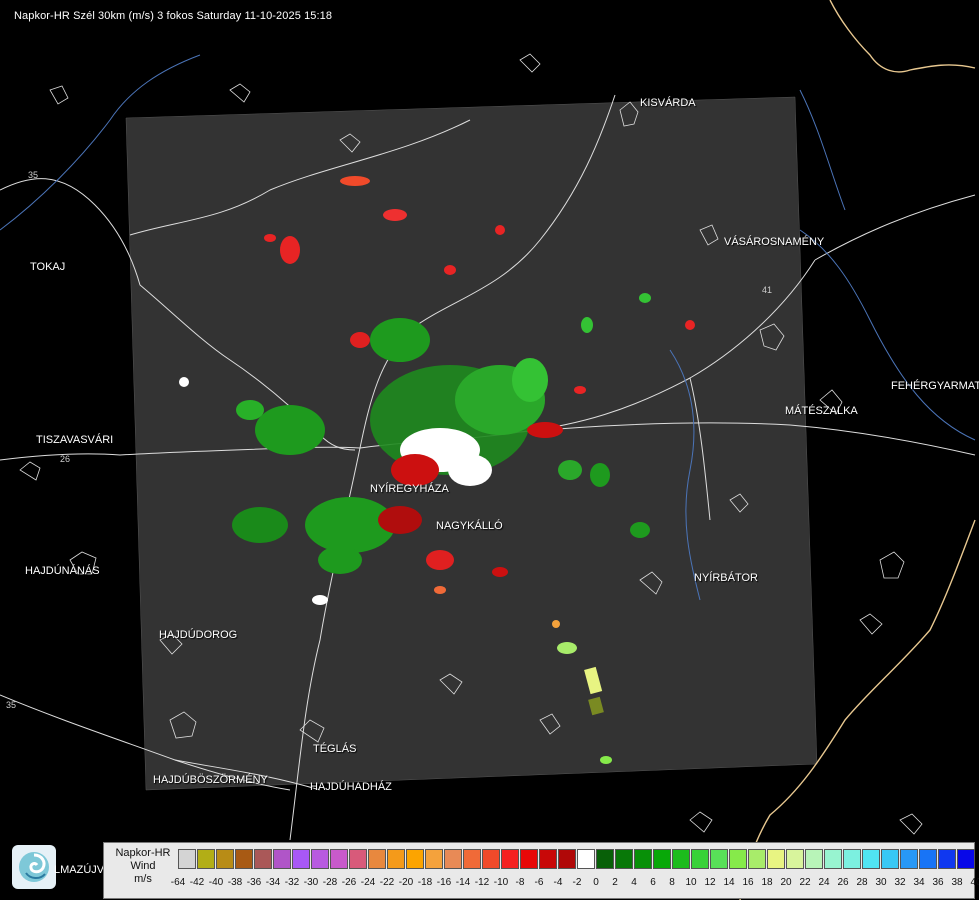 This screenshot has height=900, width=979. Describe the element at coordinates (634, 882) in the screenshot. I see `legend-tick: 4` at that location.